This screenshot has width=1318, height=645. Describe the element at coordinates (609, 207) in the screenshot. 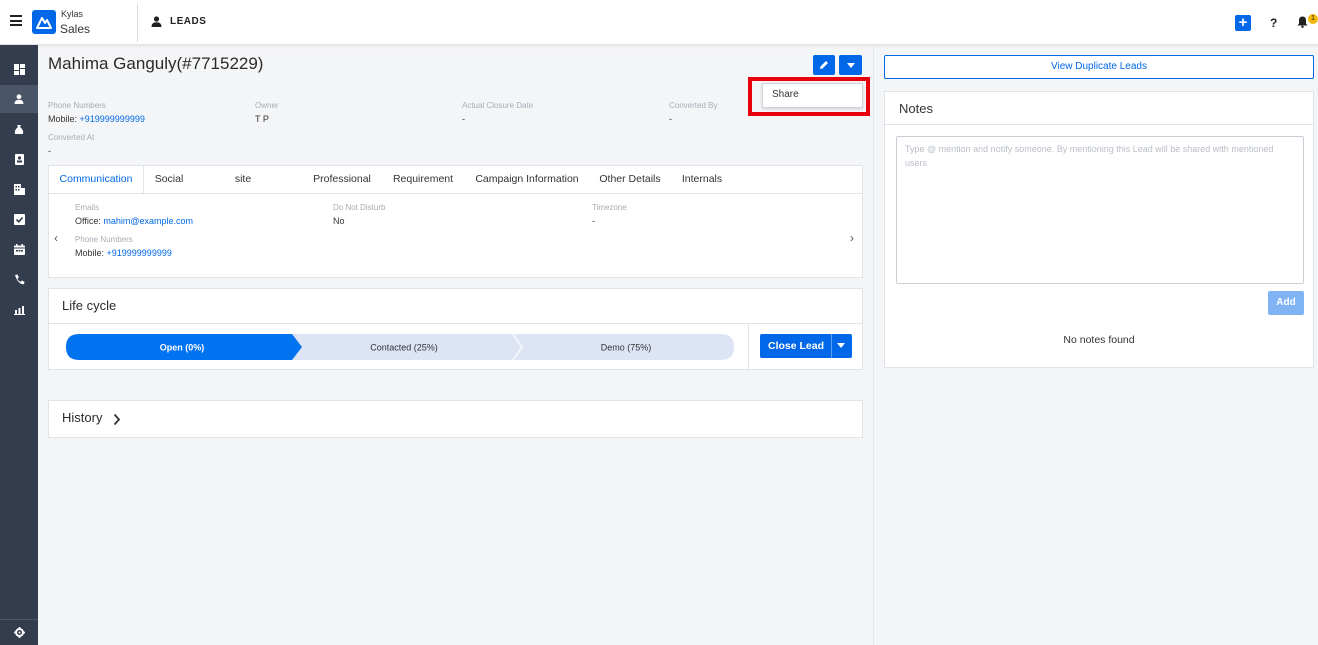

I see `timezone-label: Timezone` at that location.